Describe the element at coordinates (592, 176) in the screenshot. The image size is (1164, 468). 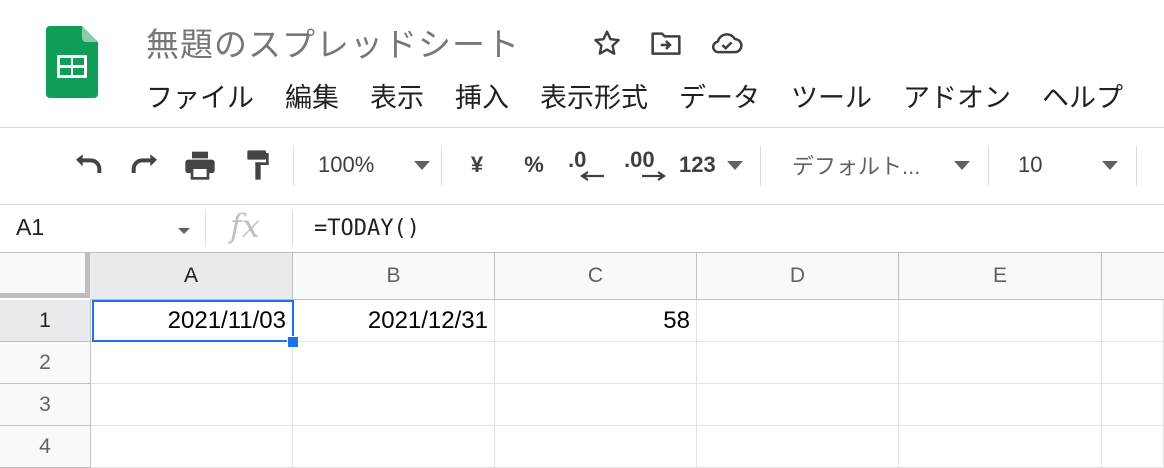
I see `arrow-left-icon` at that location.